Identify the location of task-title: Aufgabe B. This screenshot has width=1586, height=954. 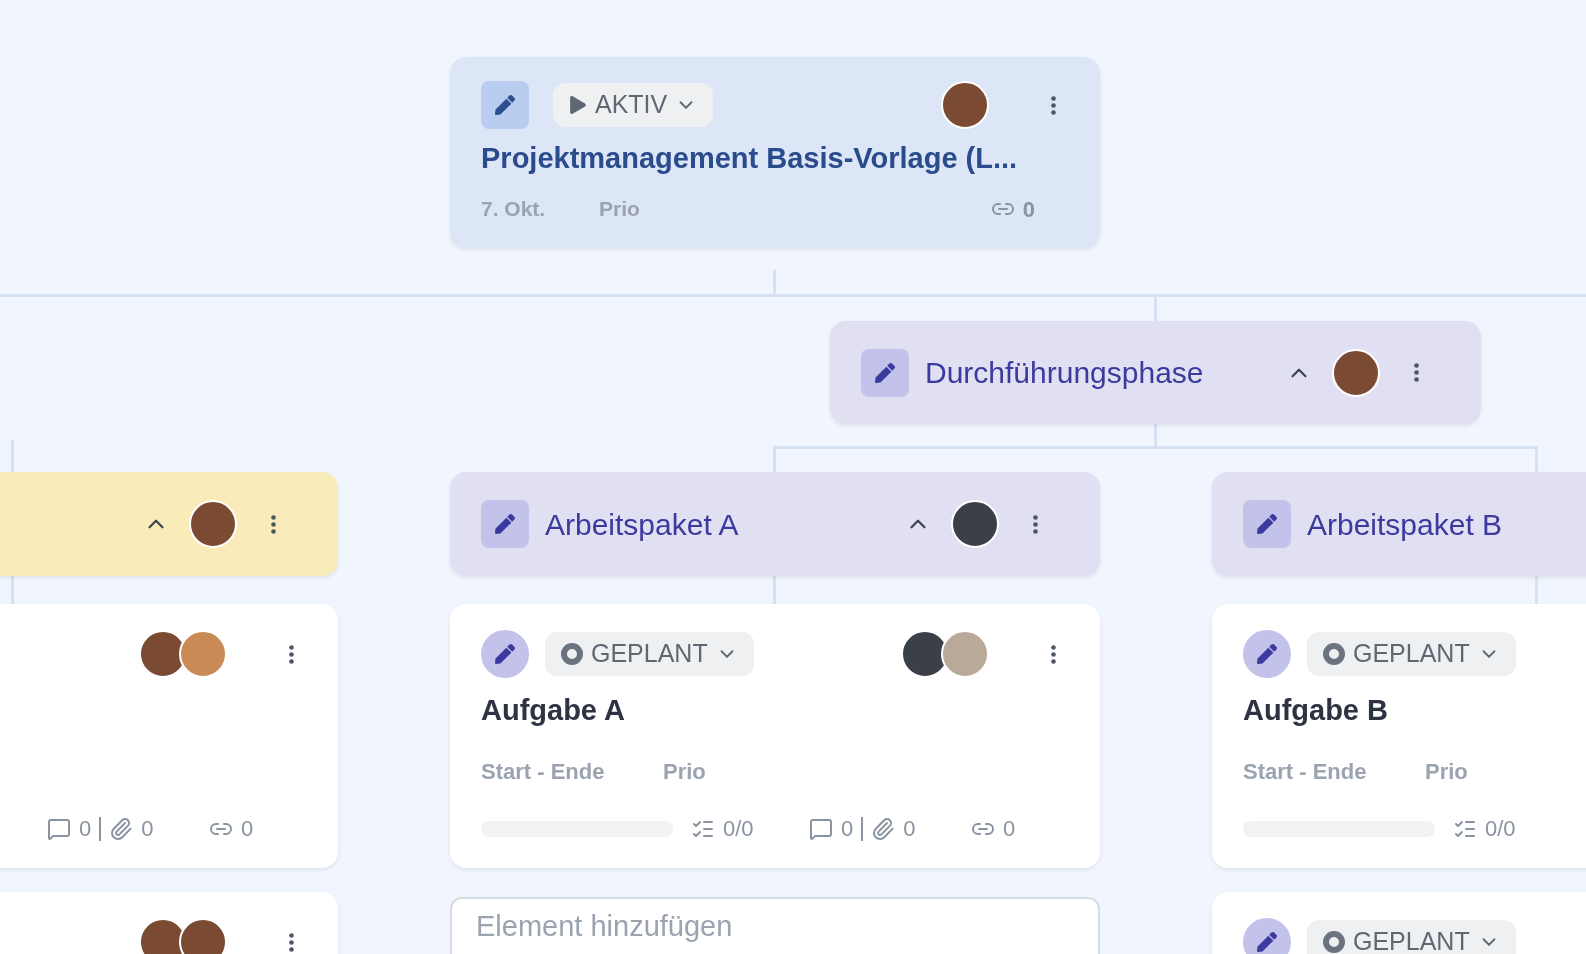
(1315, 710).